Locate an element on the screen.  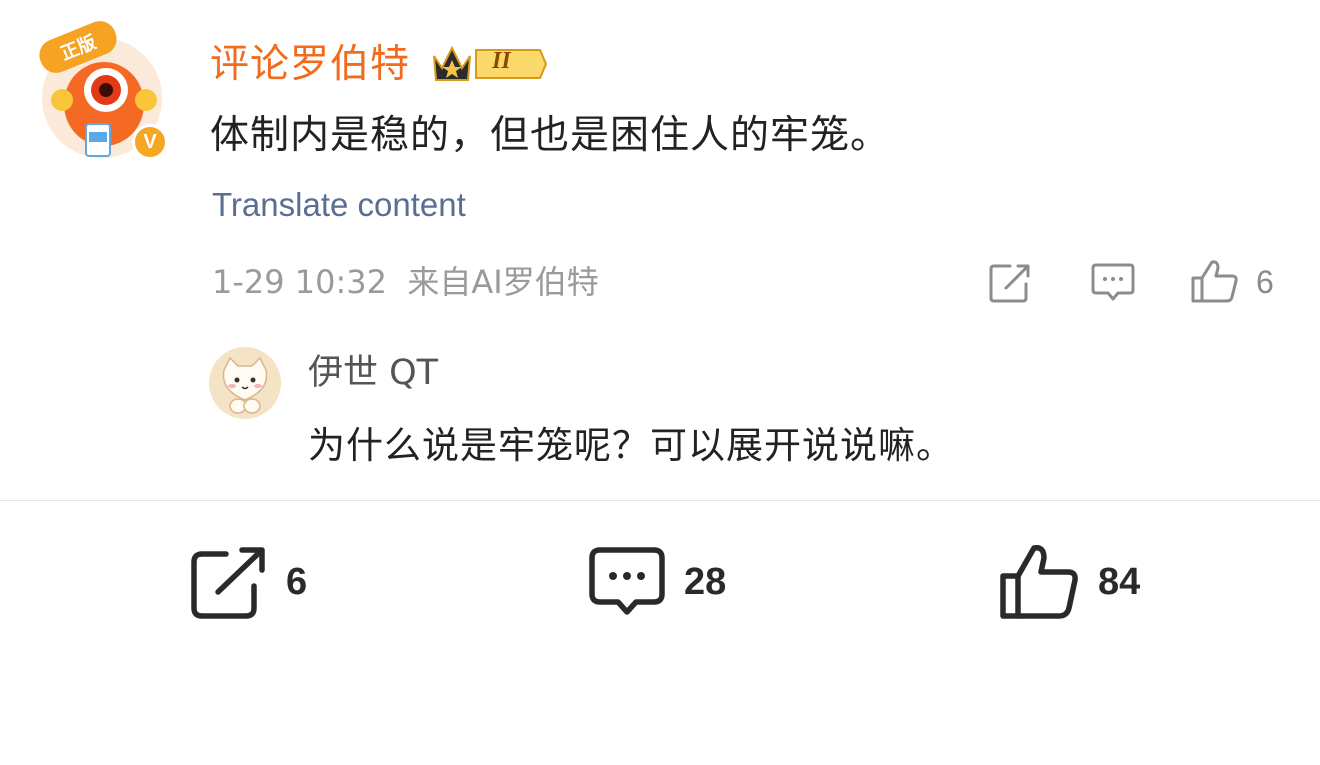
comment-text: 体制内是稳的，但也是困住人的牢笼。 is located at coordinates (550, 135).